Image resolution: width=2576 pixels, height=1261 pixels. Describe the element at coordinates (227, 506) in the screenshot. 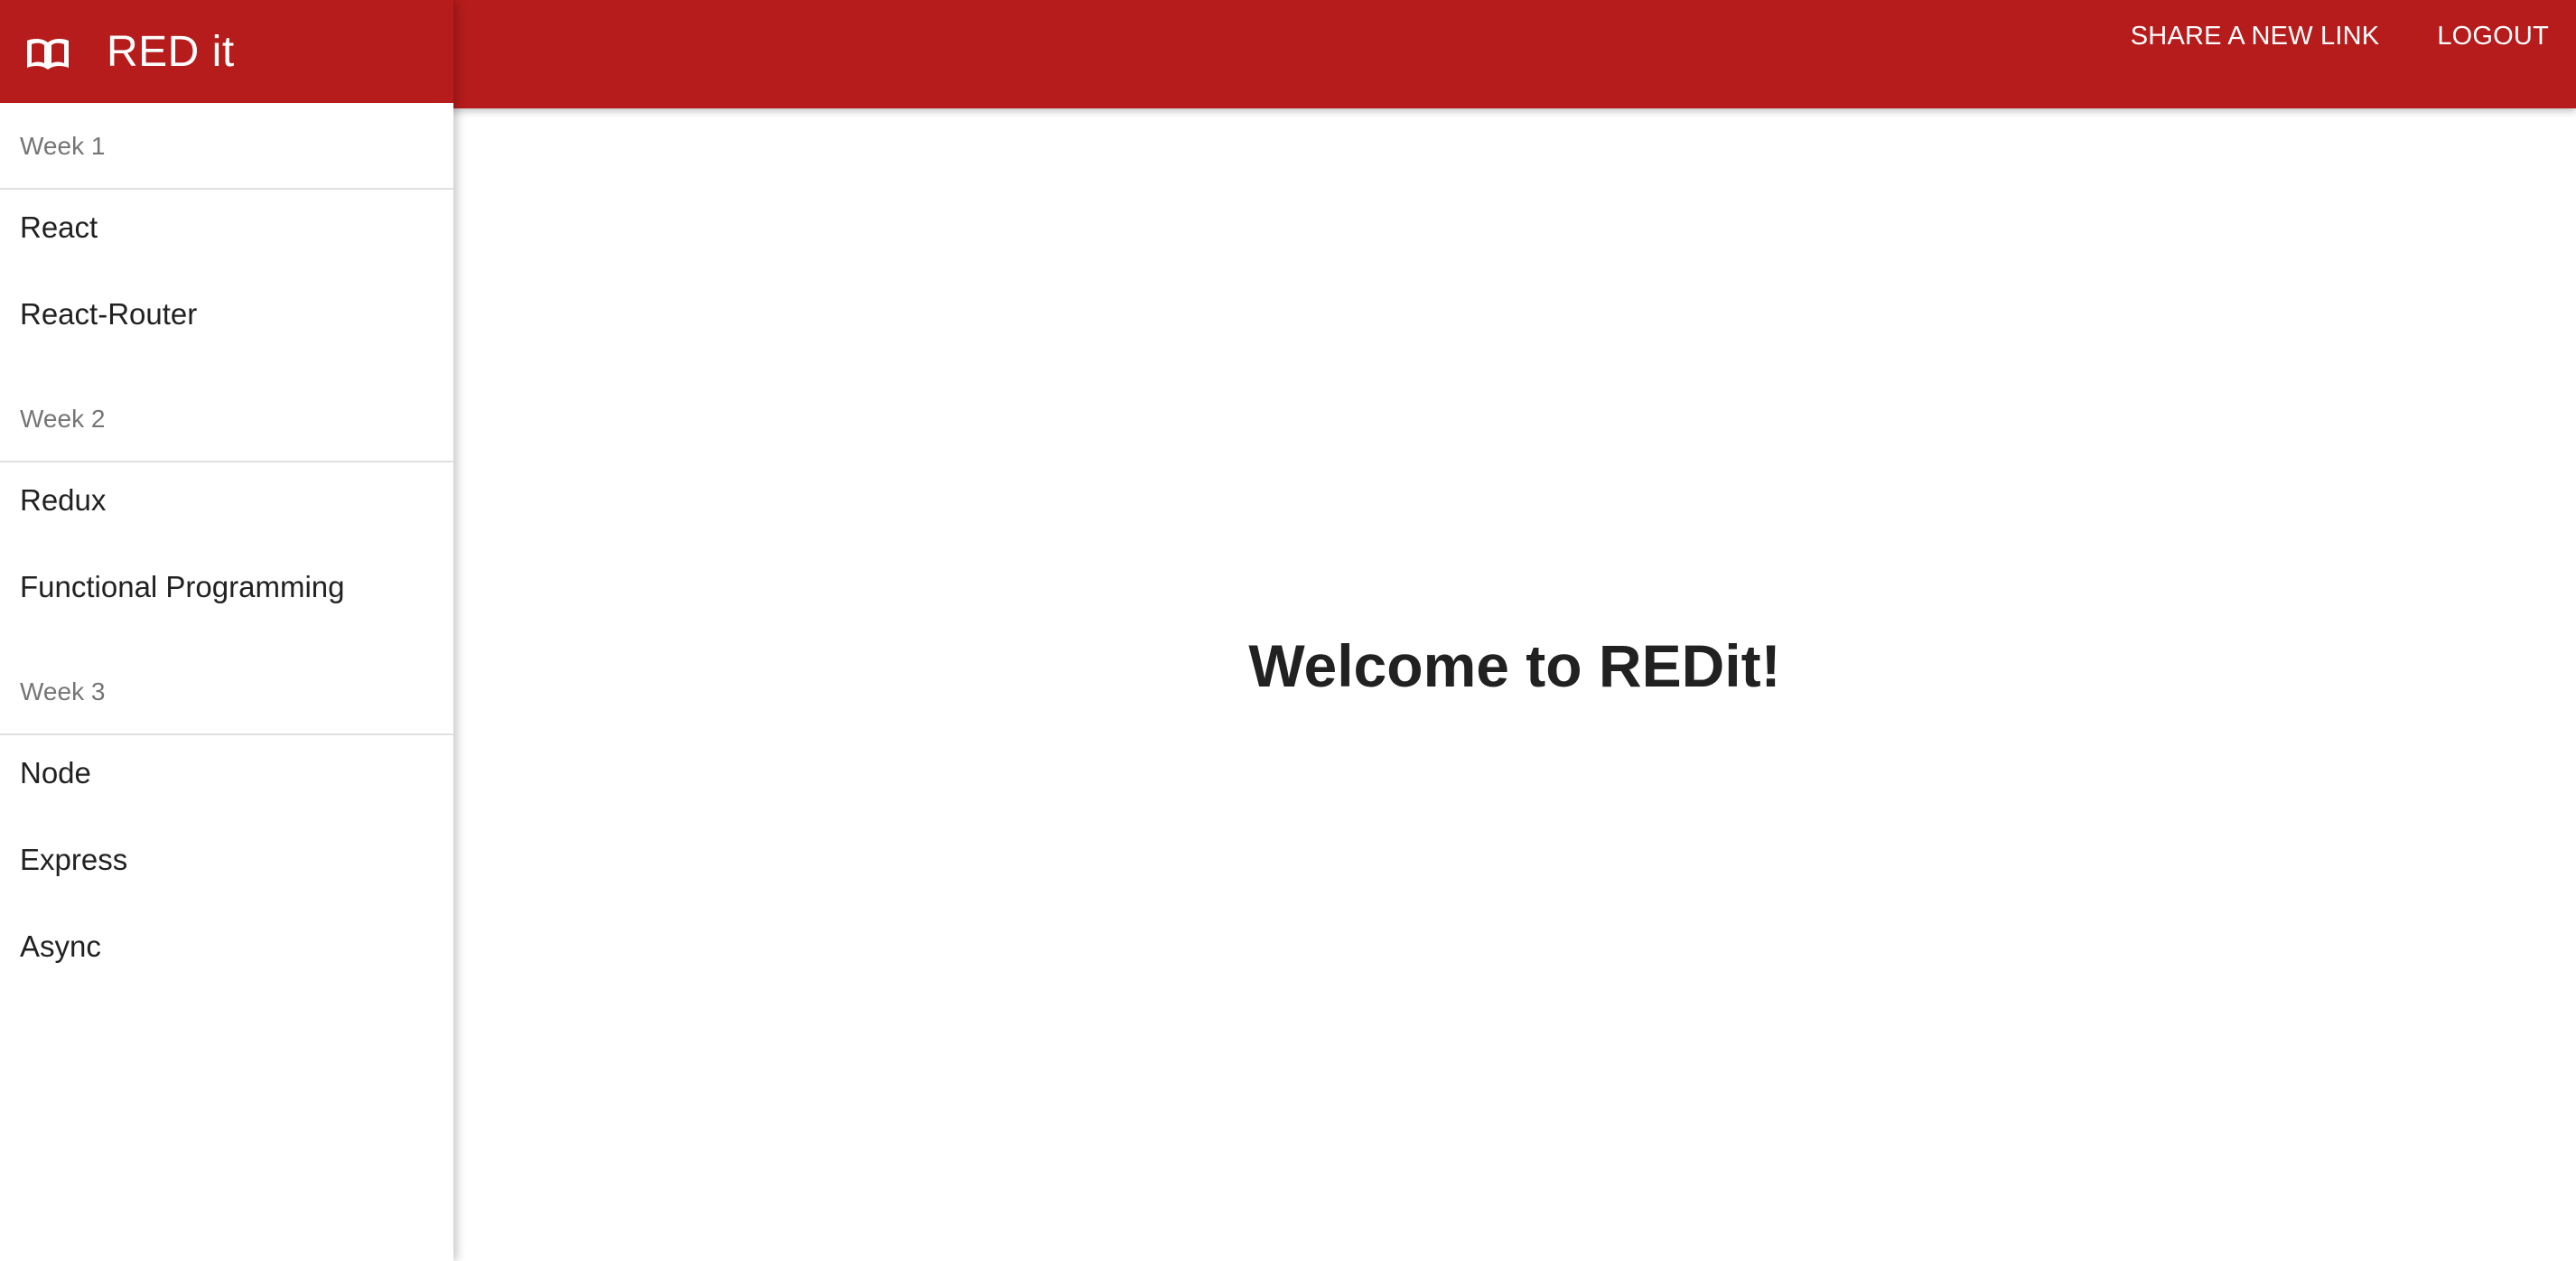

I see `sidebar-item-redux: Redux` at that location.